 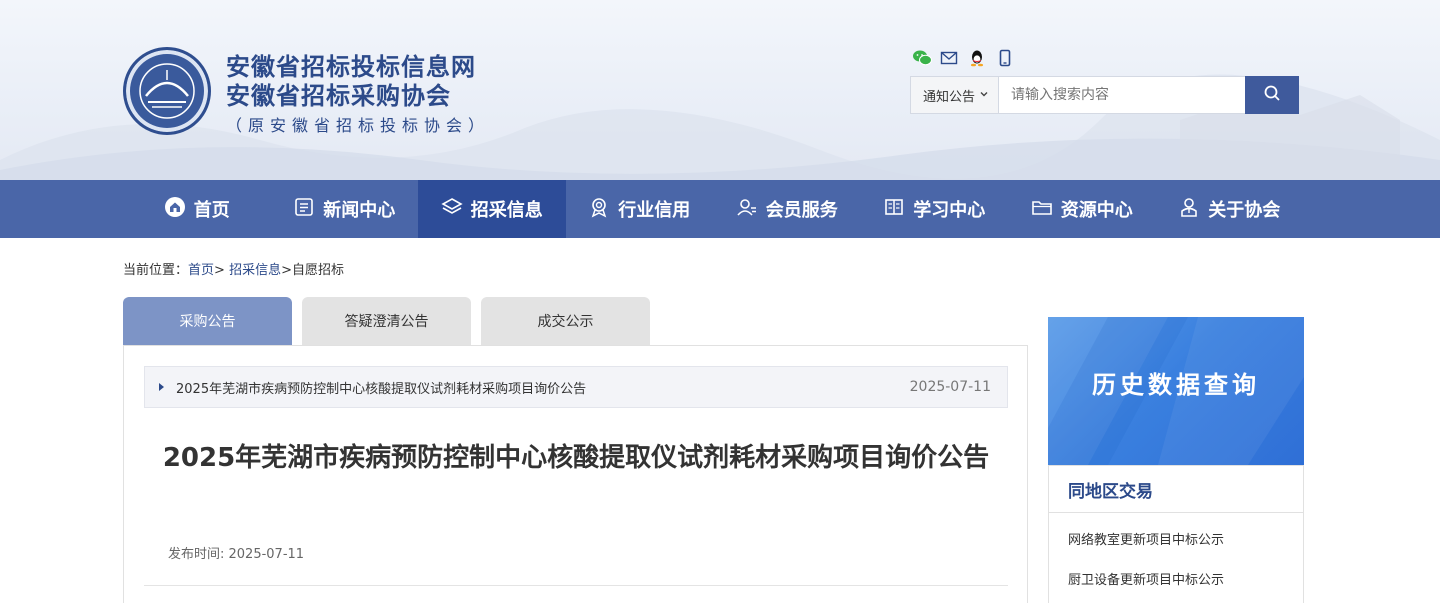 I want to click on notice-date: 2025-07-11, so click(x=950, y=387).